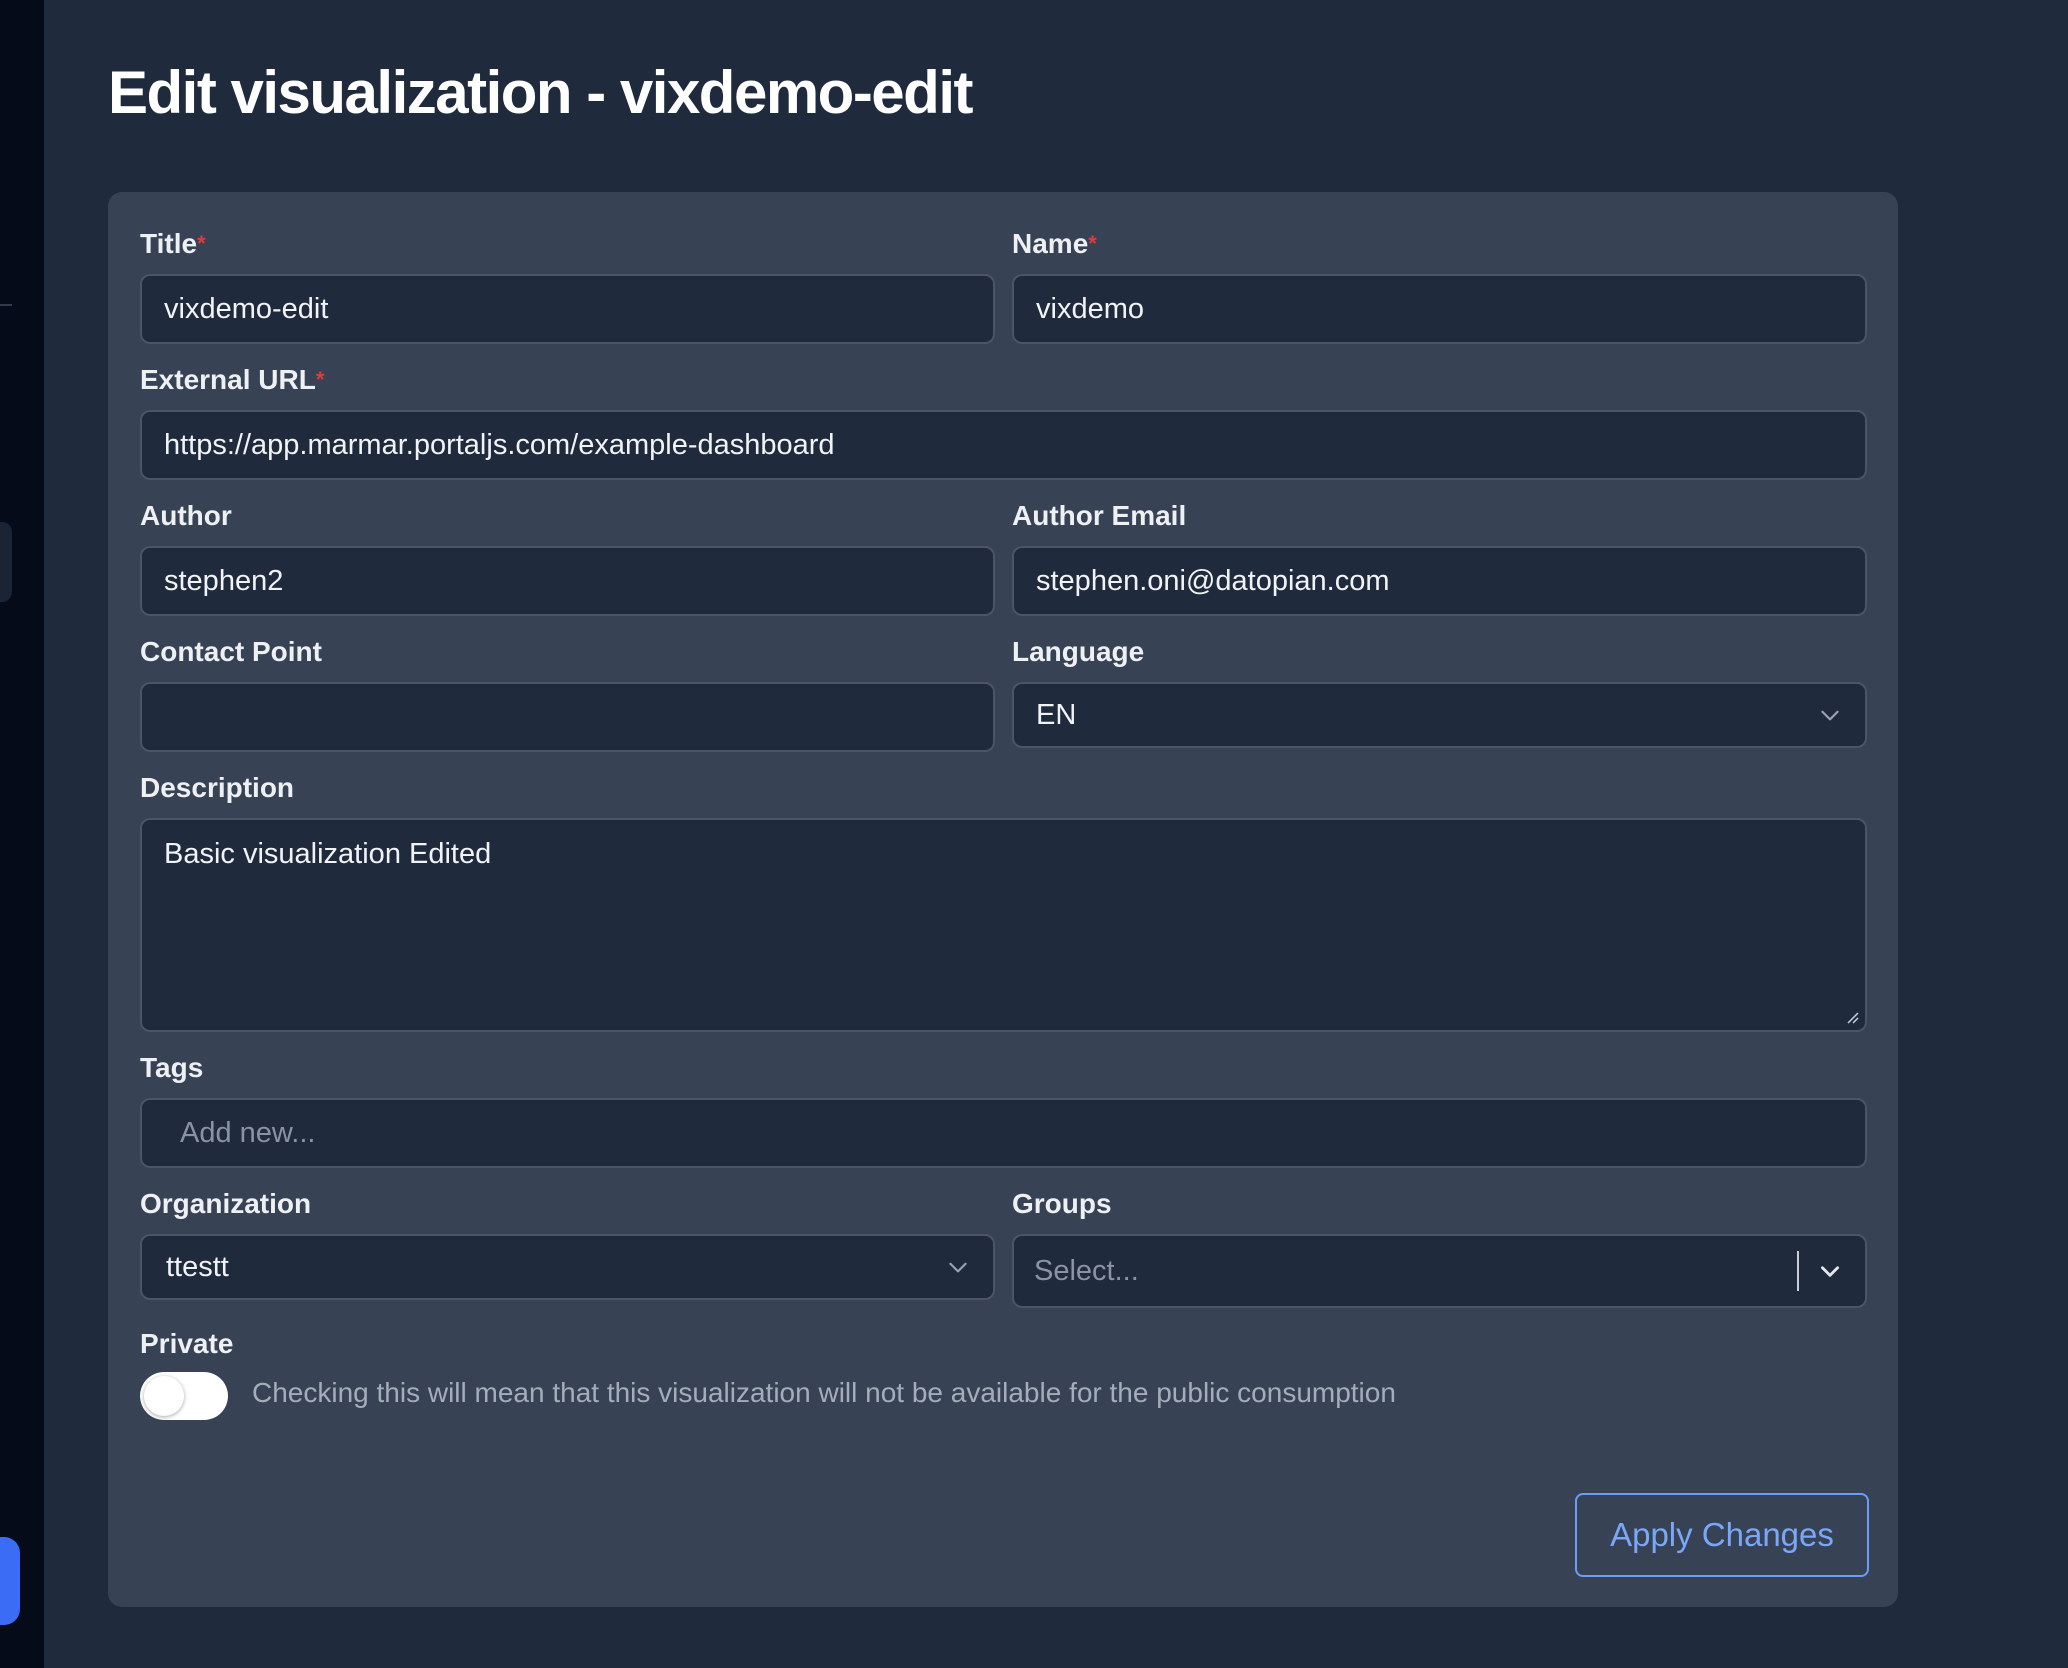 The height and width of the screenshot is (1668, 2068). What do you see at coordinates (164, 1396) in the screenshot?
I see `private-toggle-knob` at bounding box center [164, 1396].